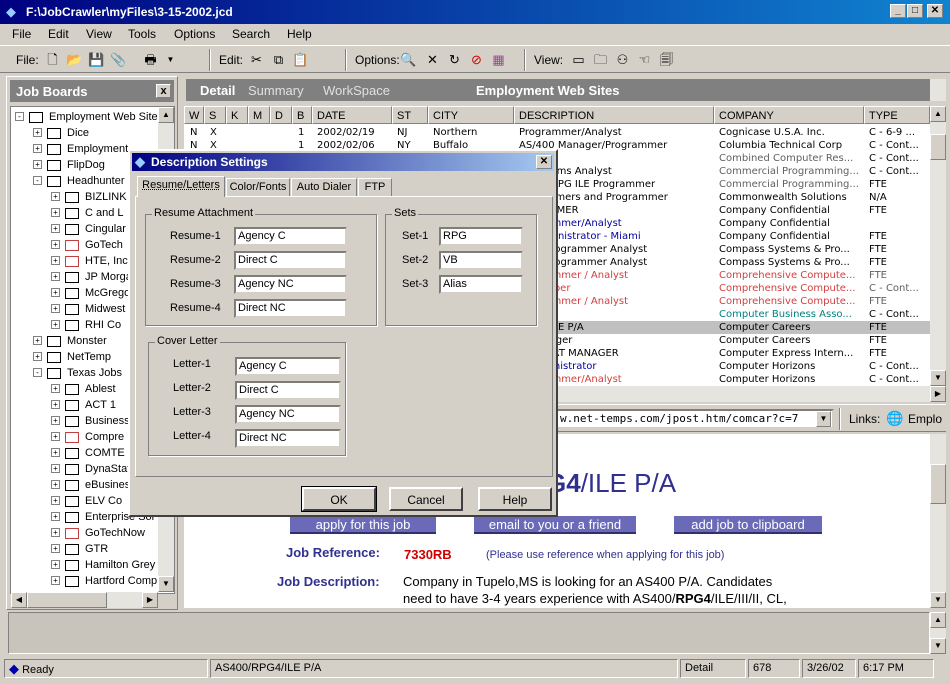  I want to click on tab-detail: Detail, so click(217, 90).